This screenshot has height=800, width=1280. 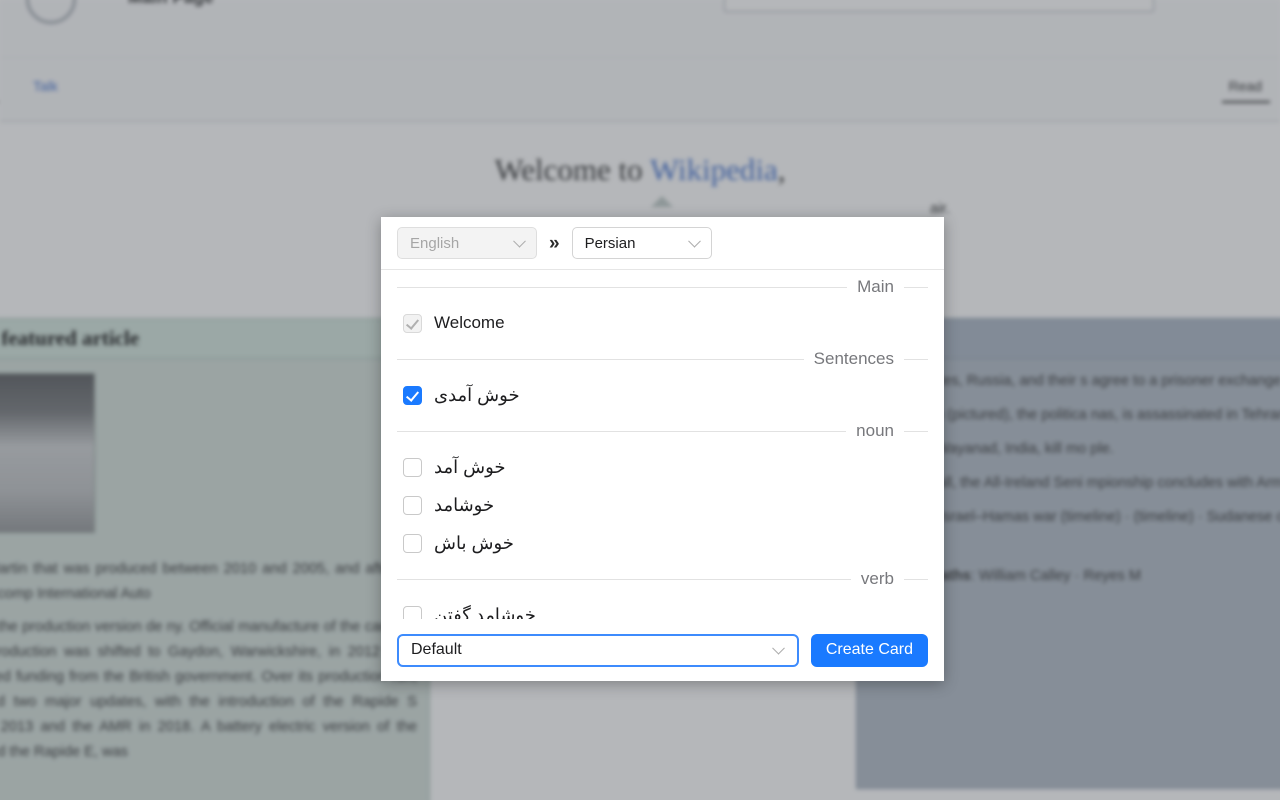 What do you see at coordinates (869, 650) in the screenshot?
I see `create-card-button: Create Card` at bounding box center [869, 650].